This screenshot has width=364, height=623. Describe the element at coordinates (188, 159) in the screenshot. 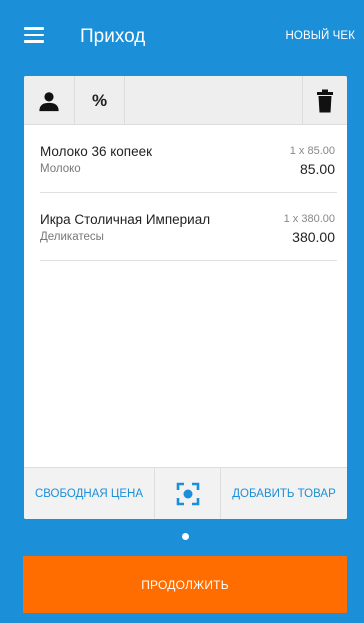

I see `list-item: Молоко 36 копеек Молоко 1 x 85.00 85.00` at that location.